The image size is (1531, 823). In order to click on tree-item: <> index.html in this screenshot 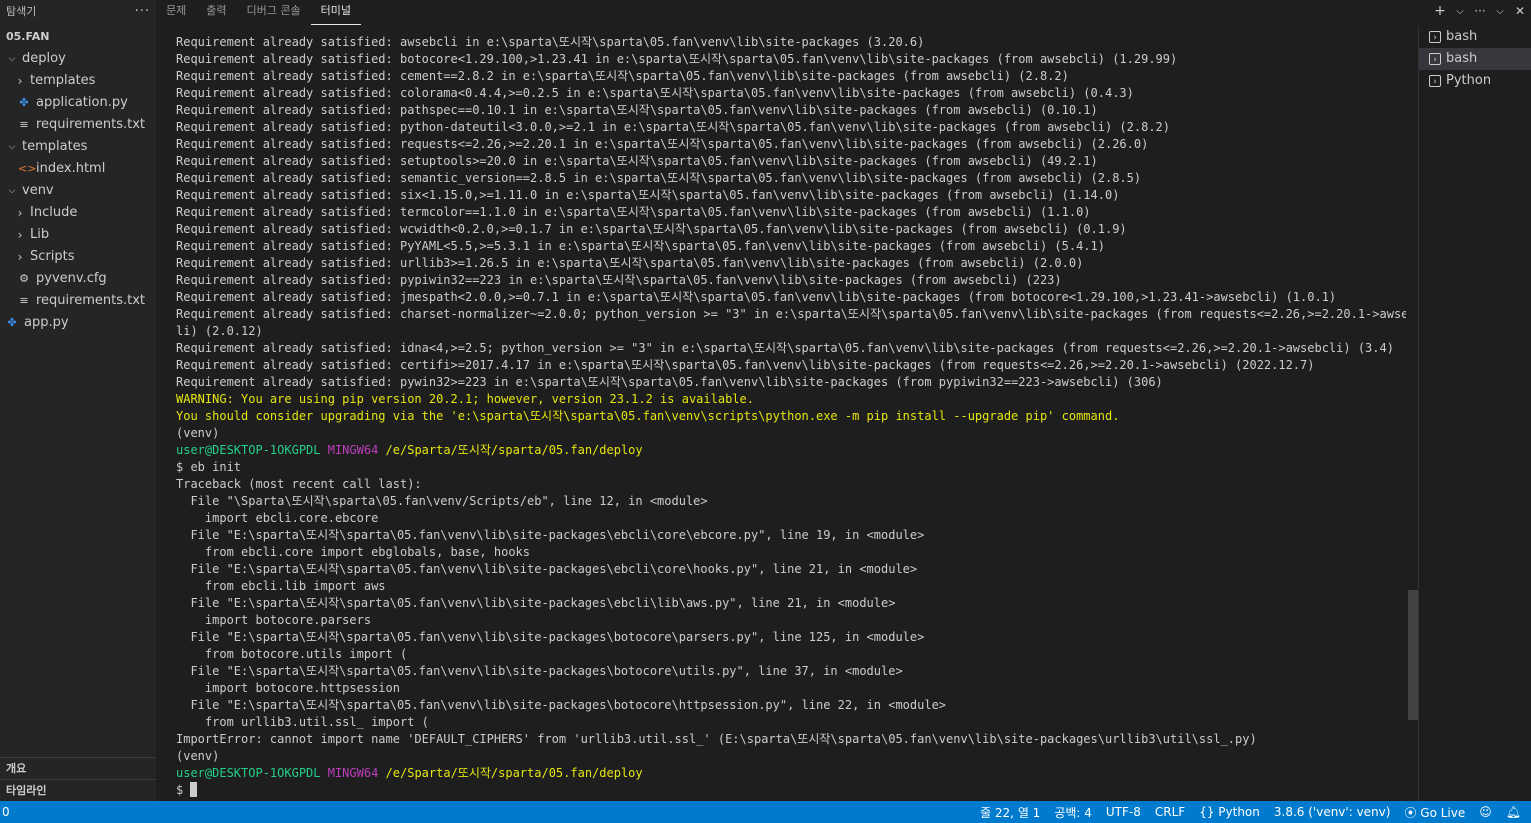, I will do `click(78, 169)`.